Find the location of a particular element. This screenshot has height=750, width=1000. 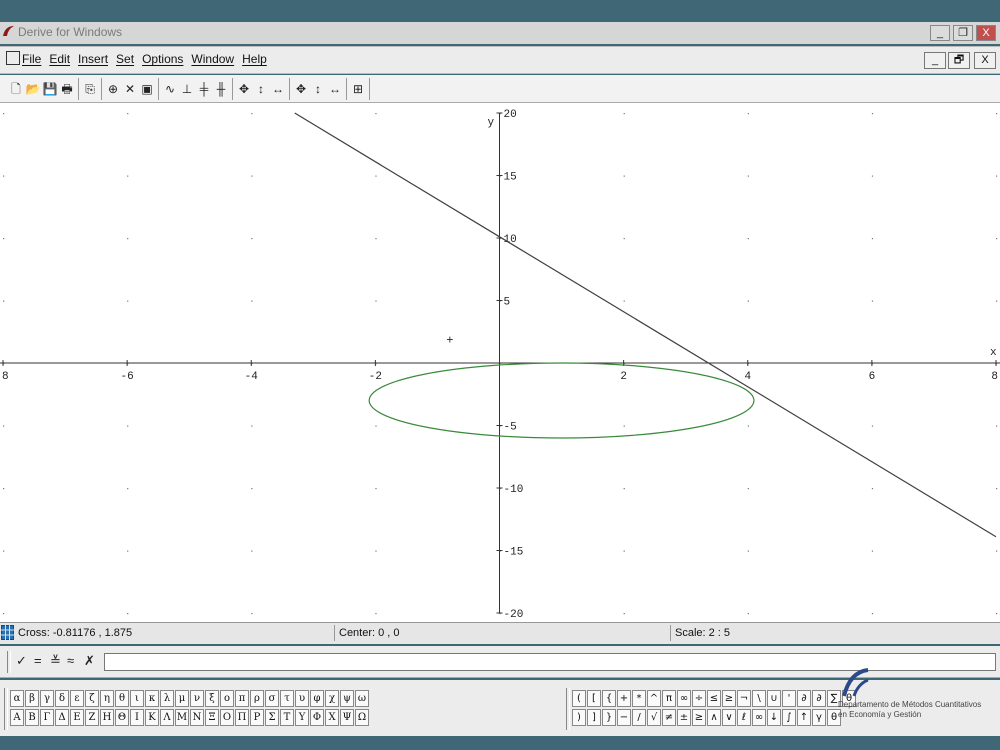

symbol-key-b-3: − is located at coordinates (624, 717).